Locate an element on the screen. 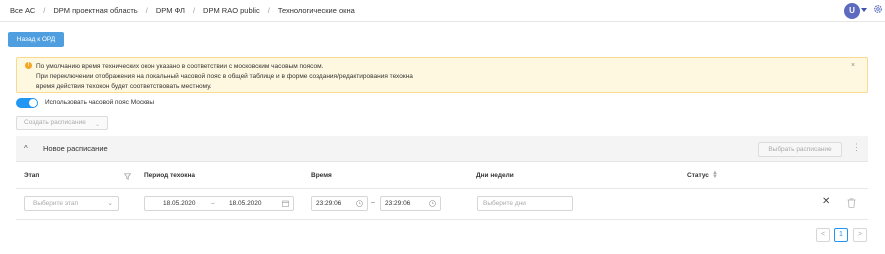  time-to-input: 23:29:06 is located at coordinates (410, 203).